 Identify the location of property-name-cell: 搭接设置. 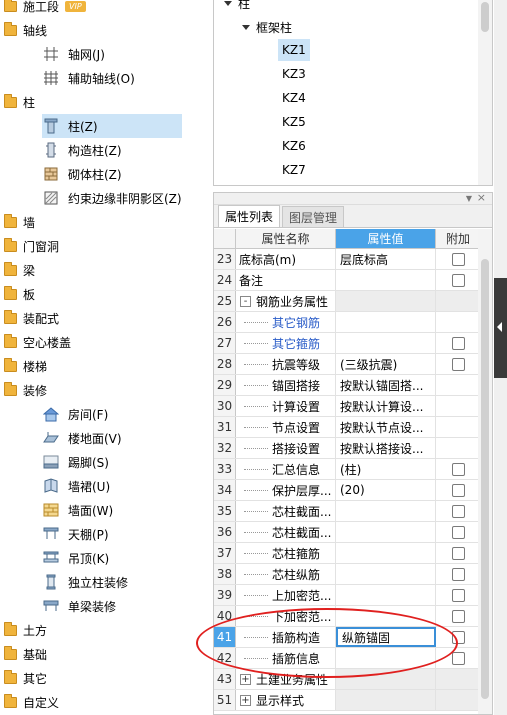
(286, 448).